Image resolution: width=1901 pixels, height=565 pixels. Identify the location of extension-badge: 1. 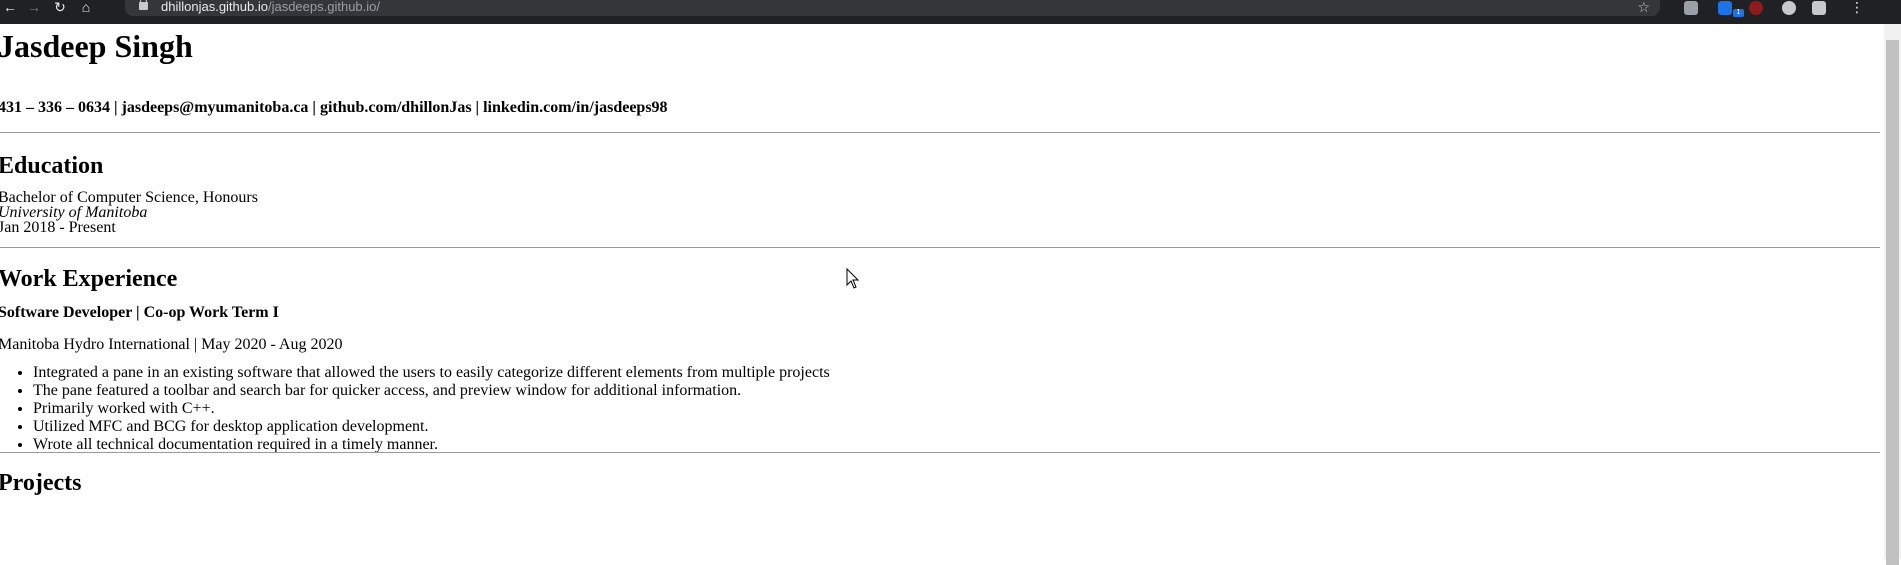
(1738, 13).